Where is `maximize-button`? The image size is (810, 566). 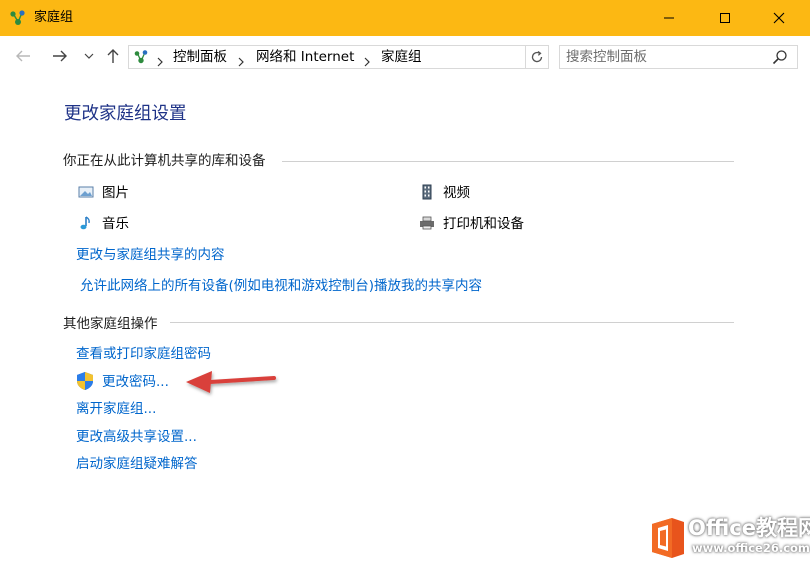 maximize-button is located at coordinates (725, 18).